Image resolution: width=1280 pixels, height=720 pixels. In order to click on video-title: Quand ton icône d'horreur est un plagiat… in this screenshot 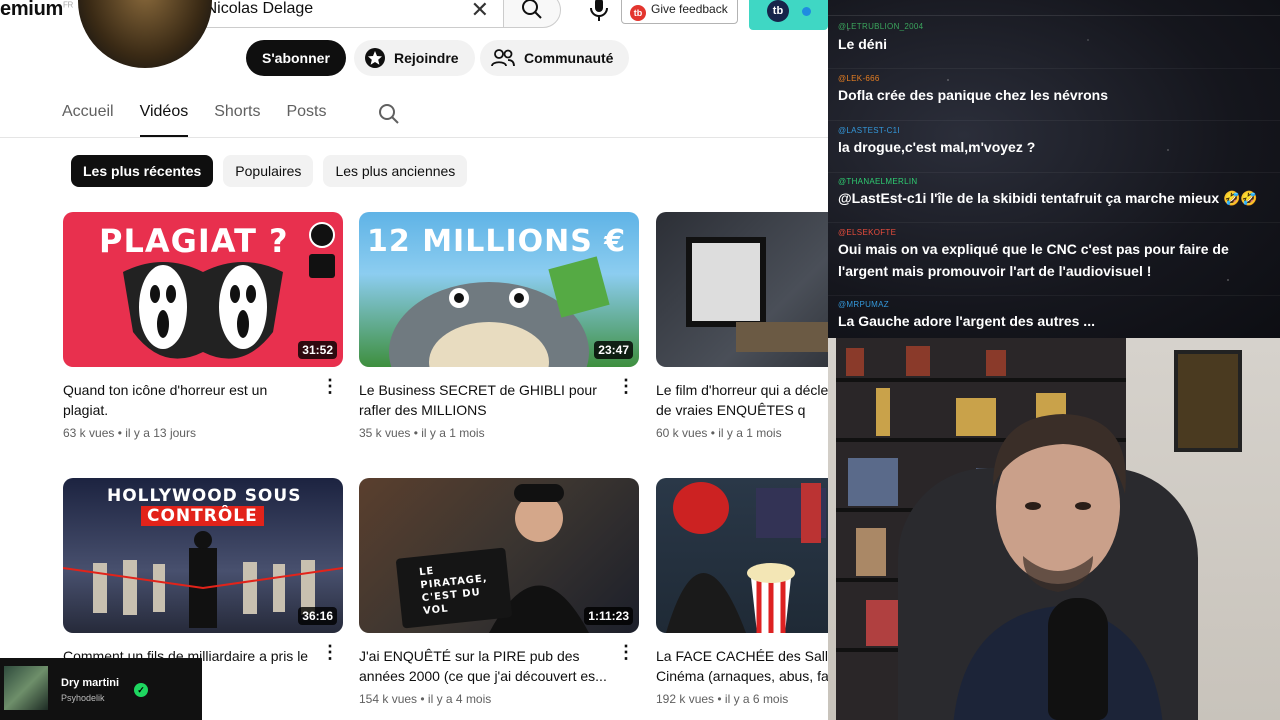, I will do `click(188, 400)`.